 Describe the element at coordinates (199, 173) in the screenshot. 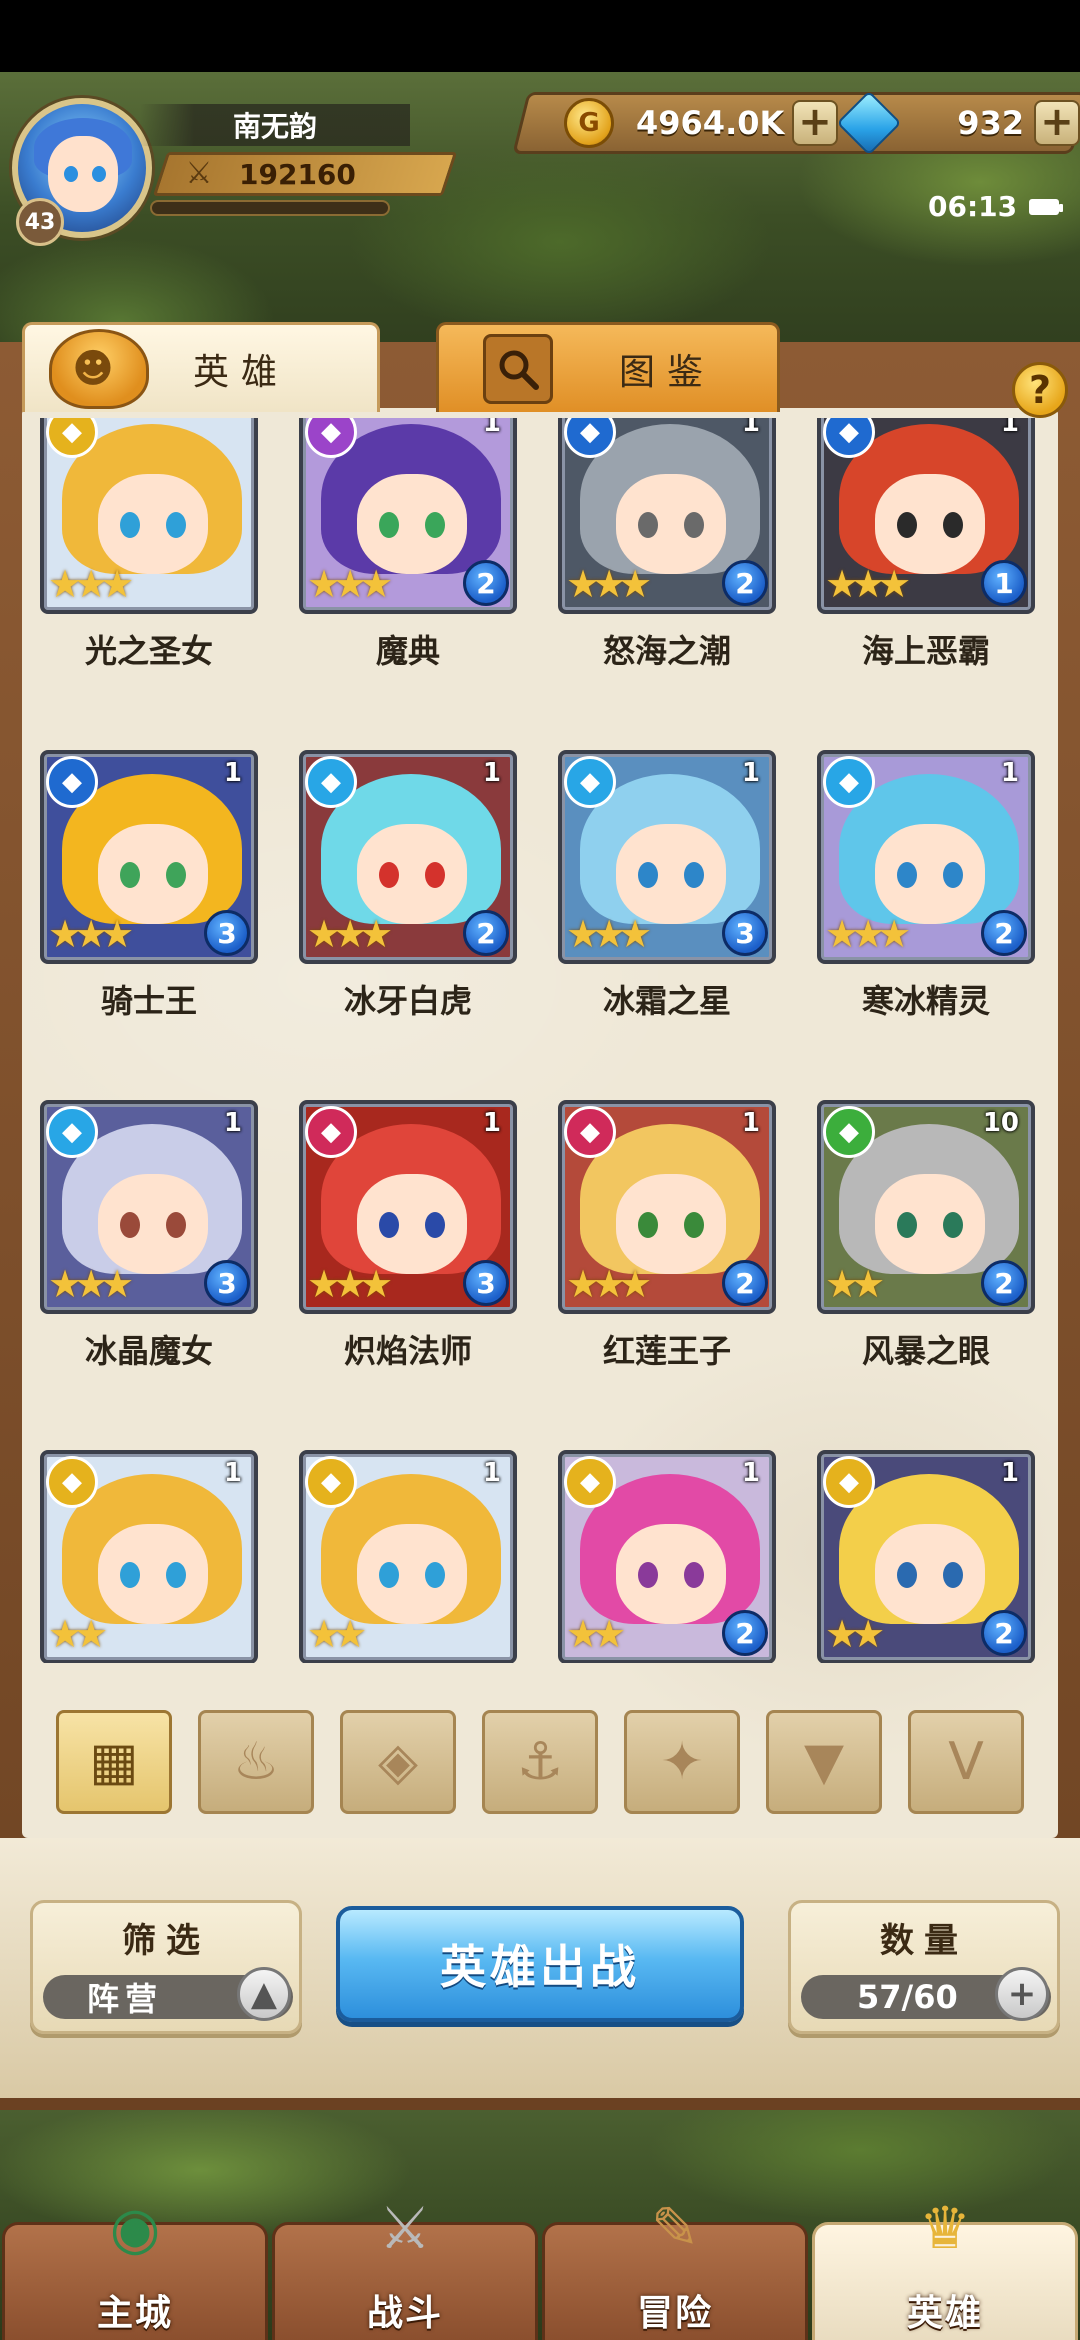

I see `crossed-swords-icon: ⚔` at that location.